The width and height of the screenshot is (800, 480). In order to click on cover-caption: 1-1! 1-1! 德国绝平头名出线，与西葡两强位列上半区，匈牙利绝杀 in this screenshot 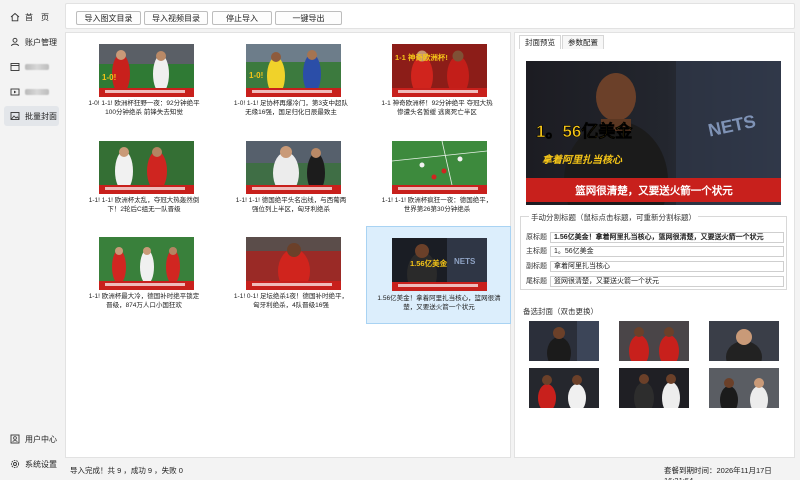, I will do `click(291, 205)`.